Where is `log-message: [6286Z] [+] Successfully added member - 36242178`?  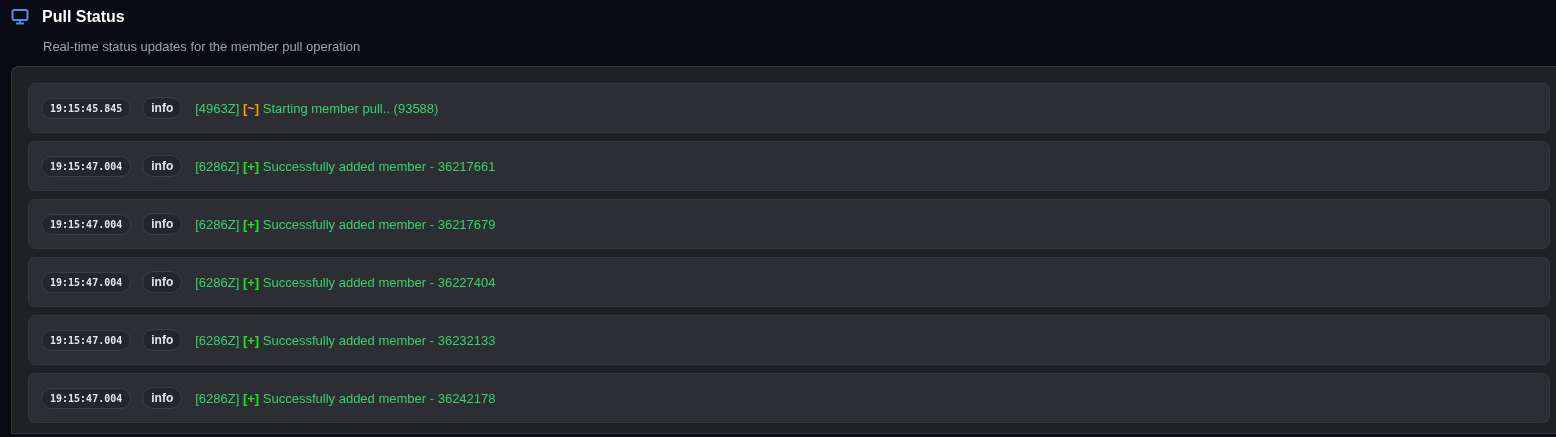
log-message: [6286Z] [+] Successfully added member - 36242178 is located at coordinates (345, 398).